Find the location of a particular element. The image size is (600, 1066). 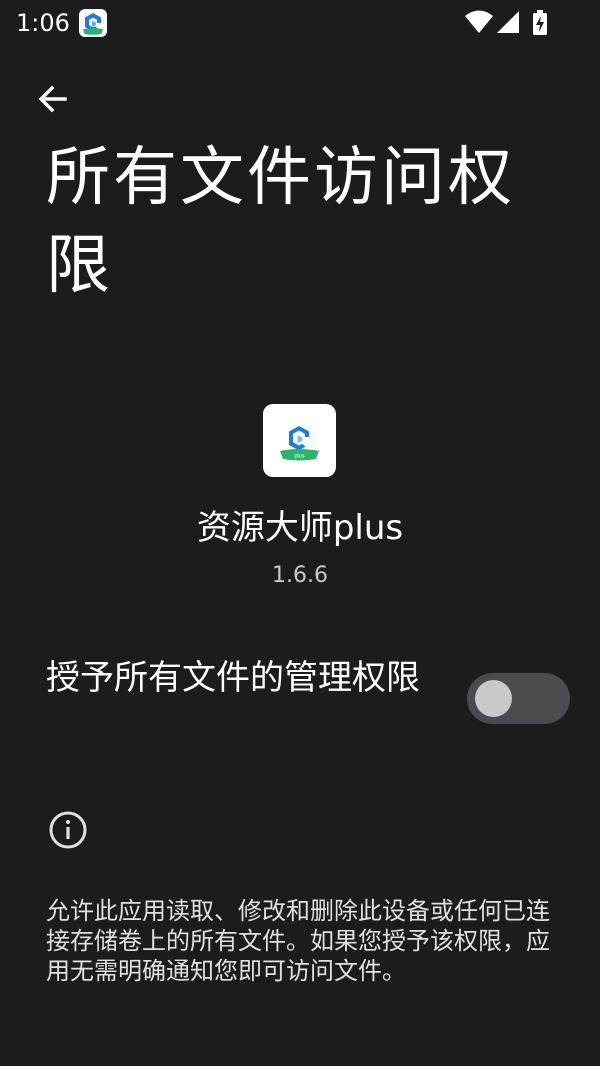

status-time: 1:06 is located at coordinates (43, 23).